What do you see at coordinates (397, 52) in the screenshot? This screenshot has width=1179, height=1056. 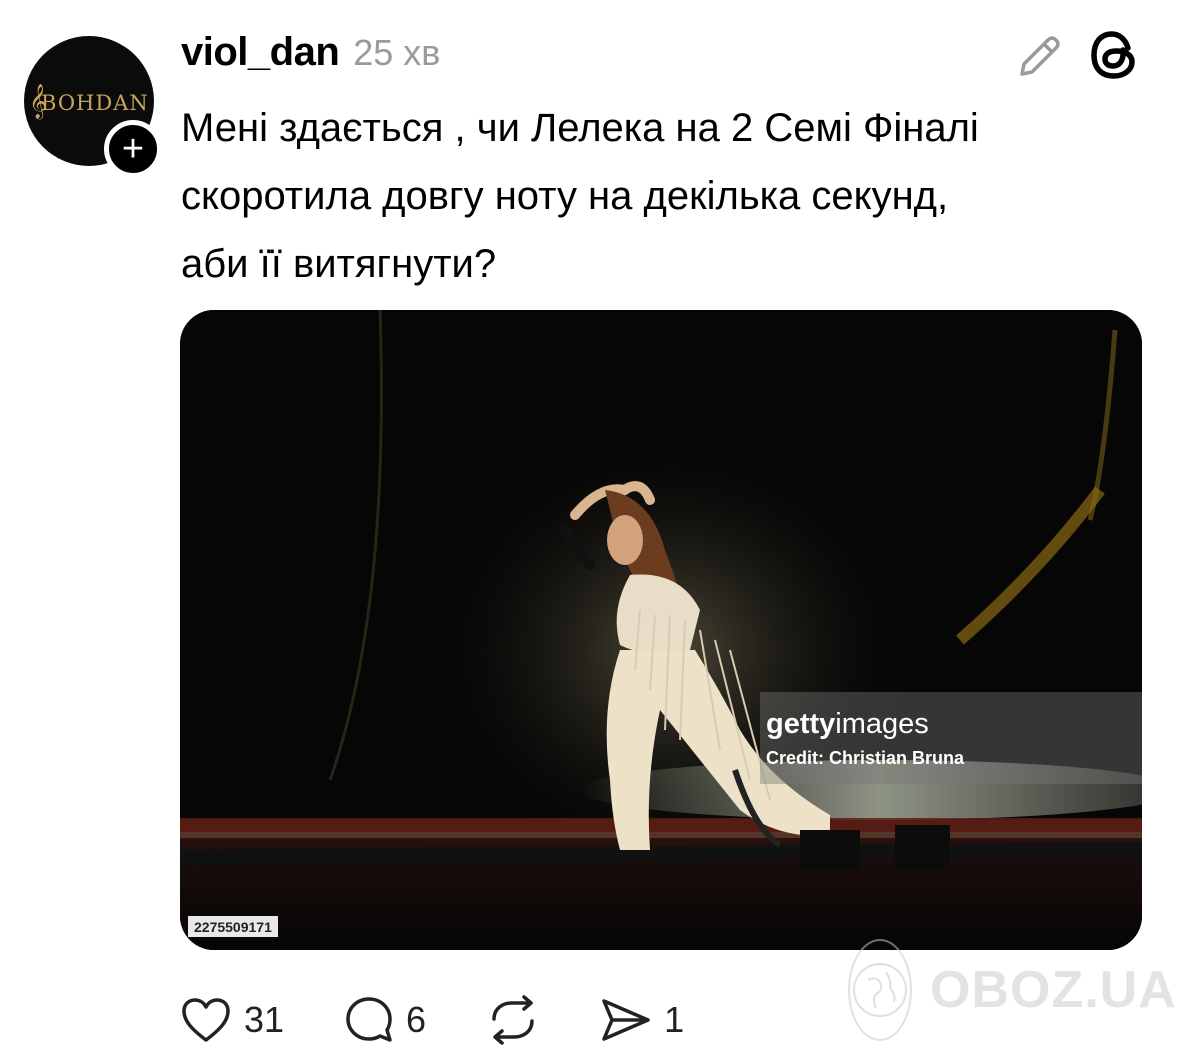 I see `timestamp: 25 хв` at bounding box center [397, 52].